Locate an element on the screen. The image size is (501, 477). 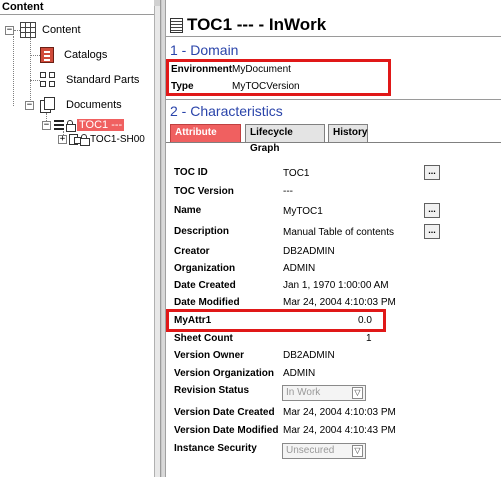
tree-node-label: Standard Parts is located at coordinates (103, 80).